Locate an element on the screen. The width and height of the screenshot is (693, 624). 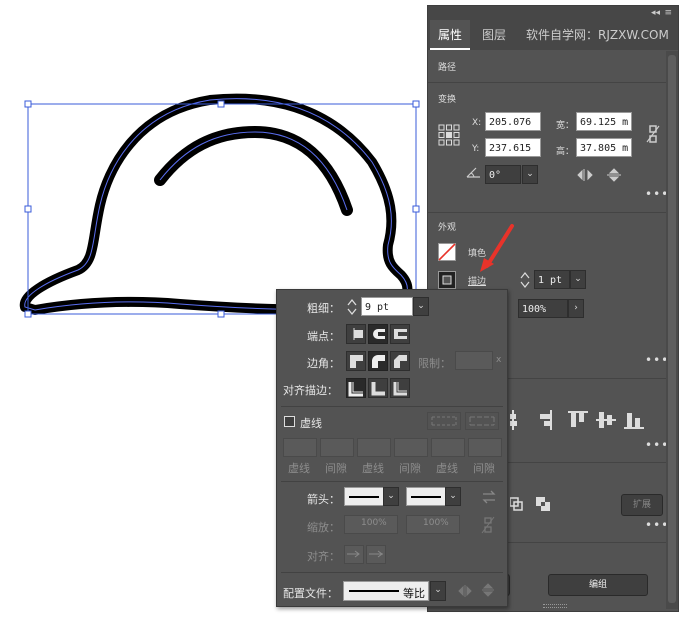
panel-tabbar: 属性 图层 软件自学网：RJZXW.COM is located at coordinates (553, 35).